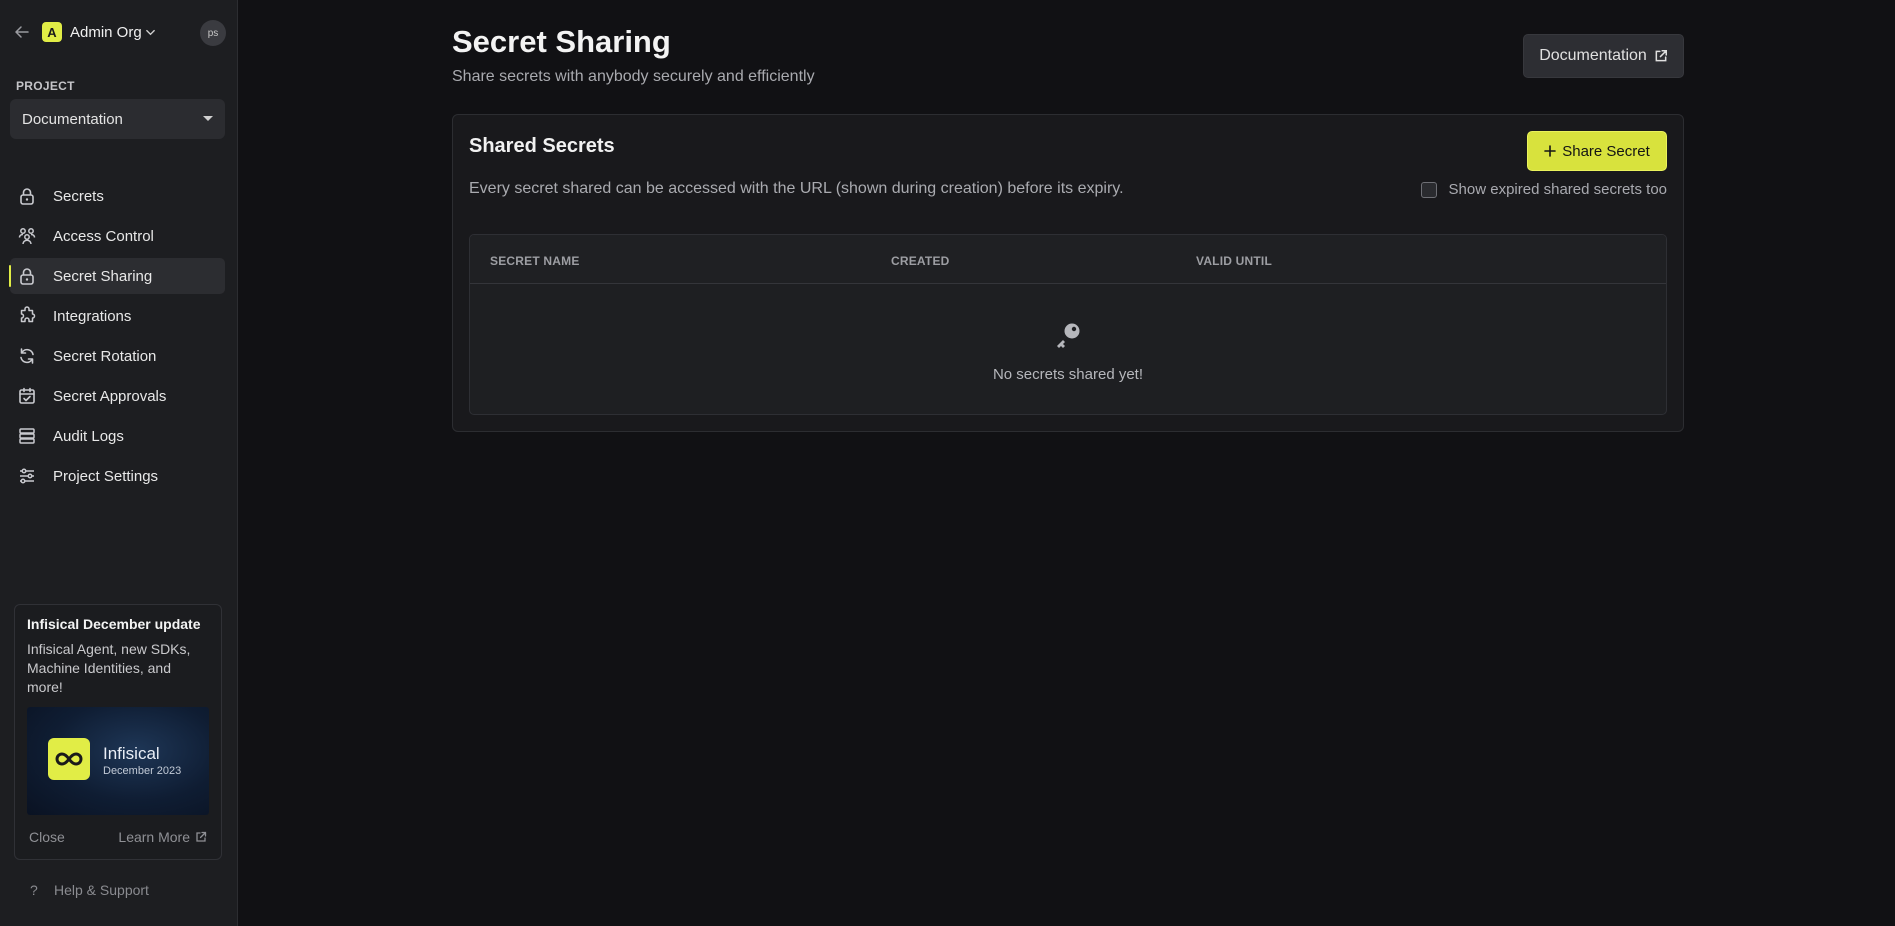 This screenshot has width=1895, height=926. I want to click on org-name: Admin Org, so click(106, 32).